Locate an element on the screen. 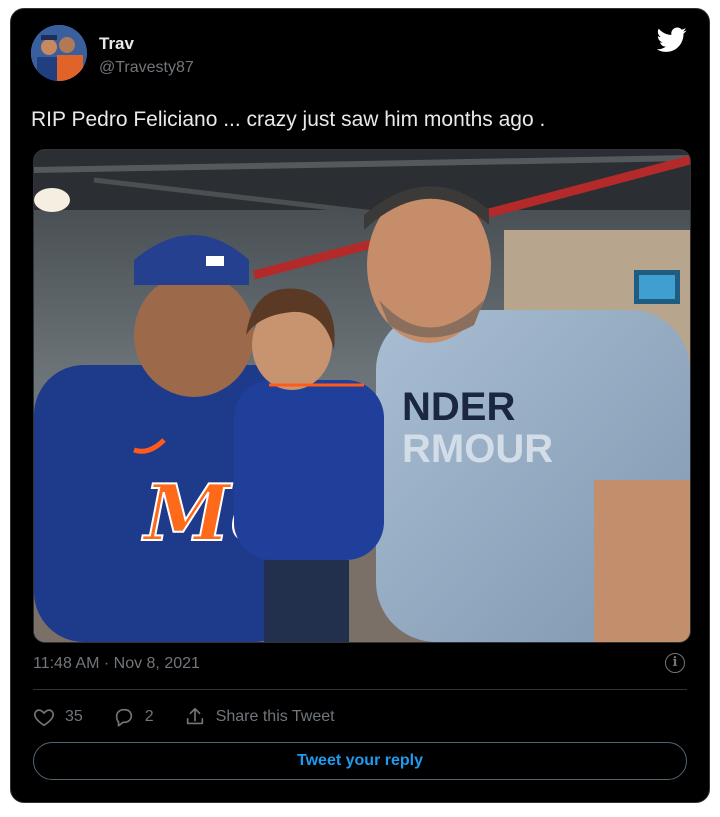 This screenshot has width=720, height=817. shirt-brand-line1: NDER is located at coordinates (458, 407).